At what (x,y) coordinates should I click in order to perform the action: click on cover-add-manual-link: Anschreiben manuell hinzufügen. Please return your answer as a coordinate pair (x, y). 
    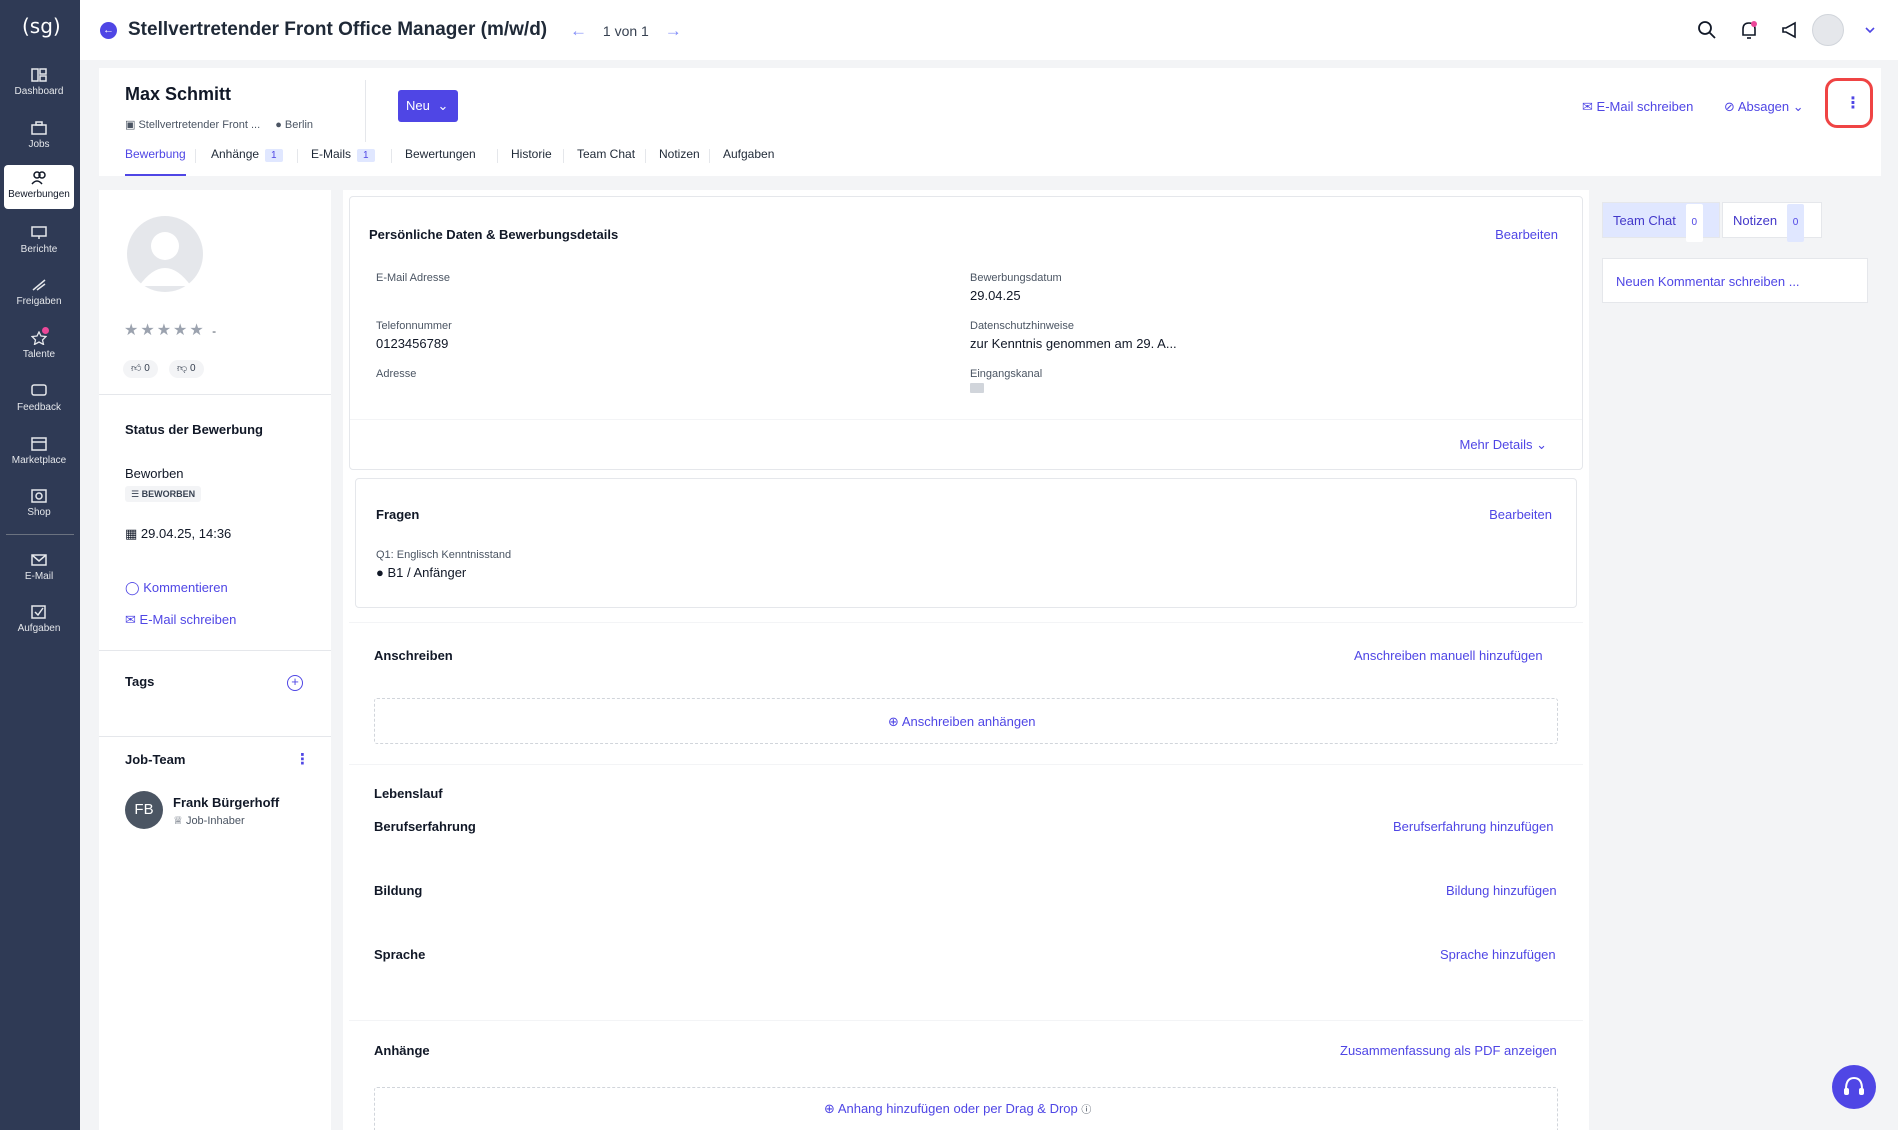
    Looking at the image, I should click on (1448, 655).